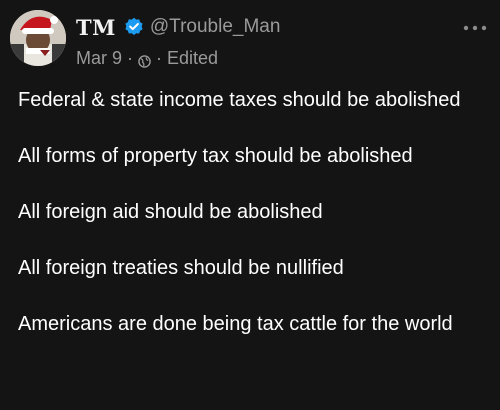  I want to click on avatar, so click(38, 38).